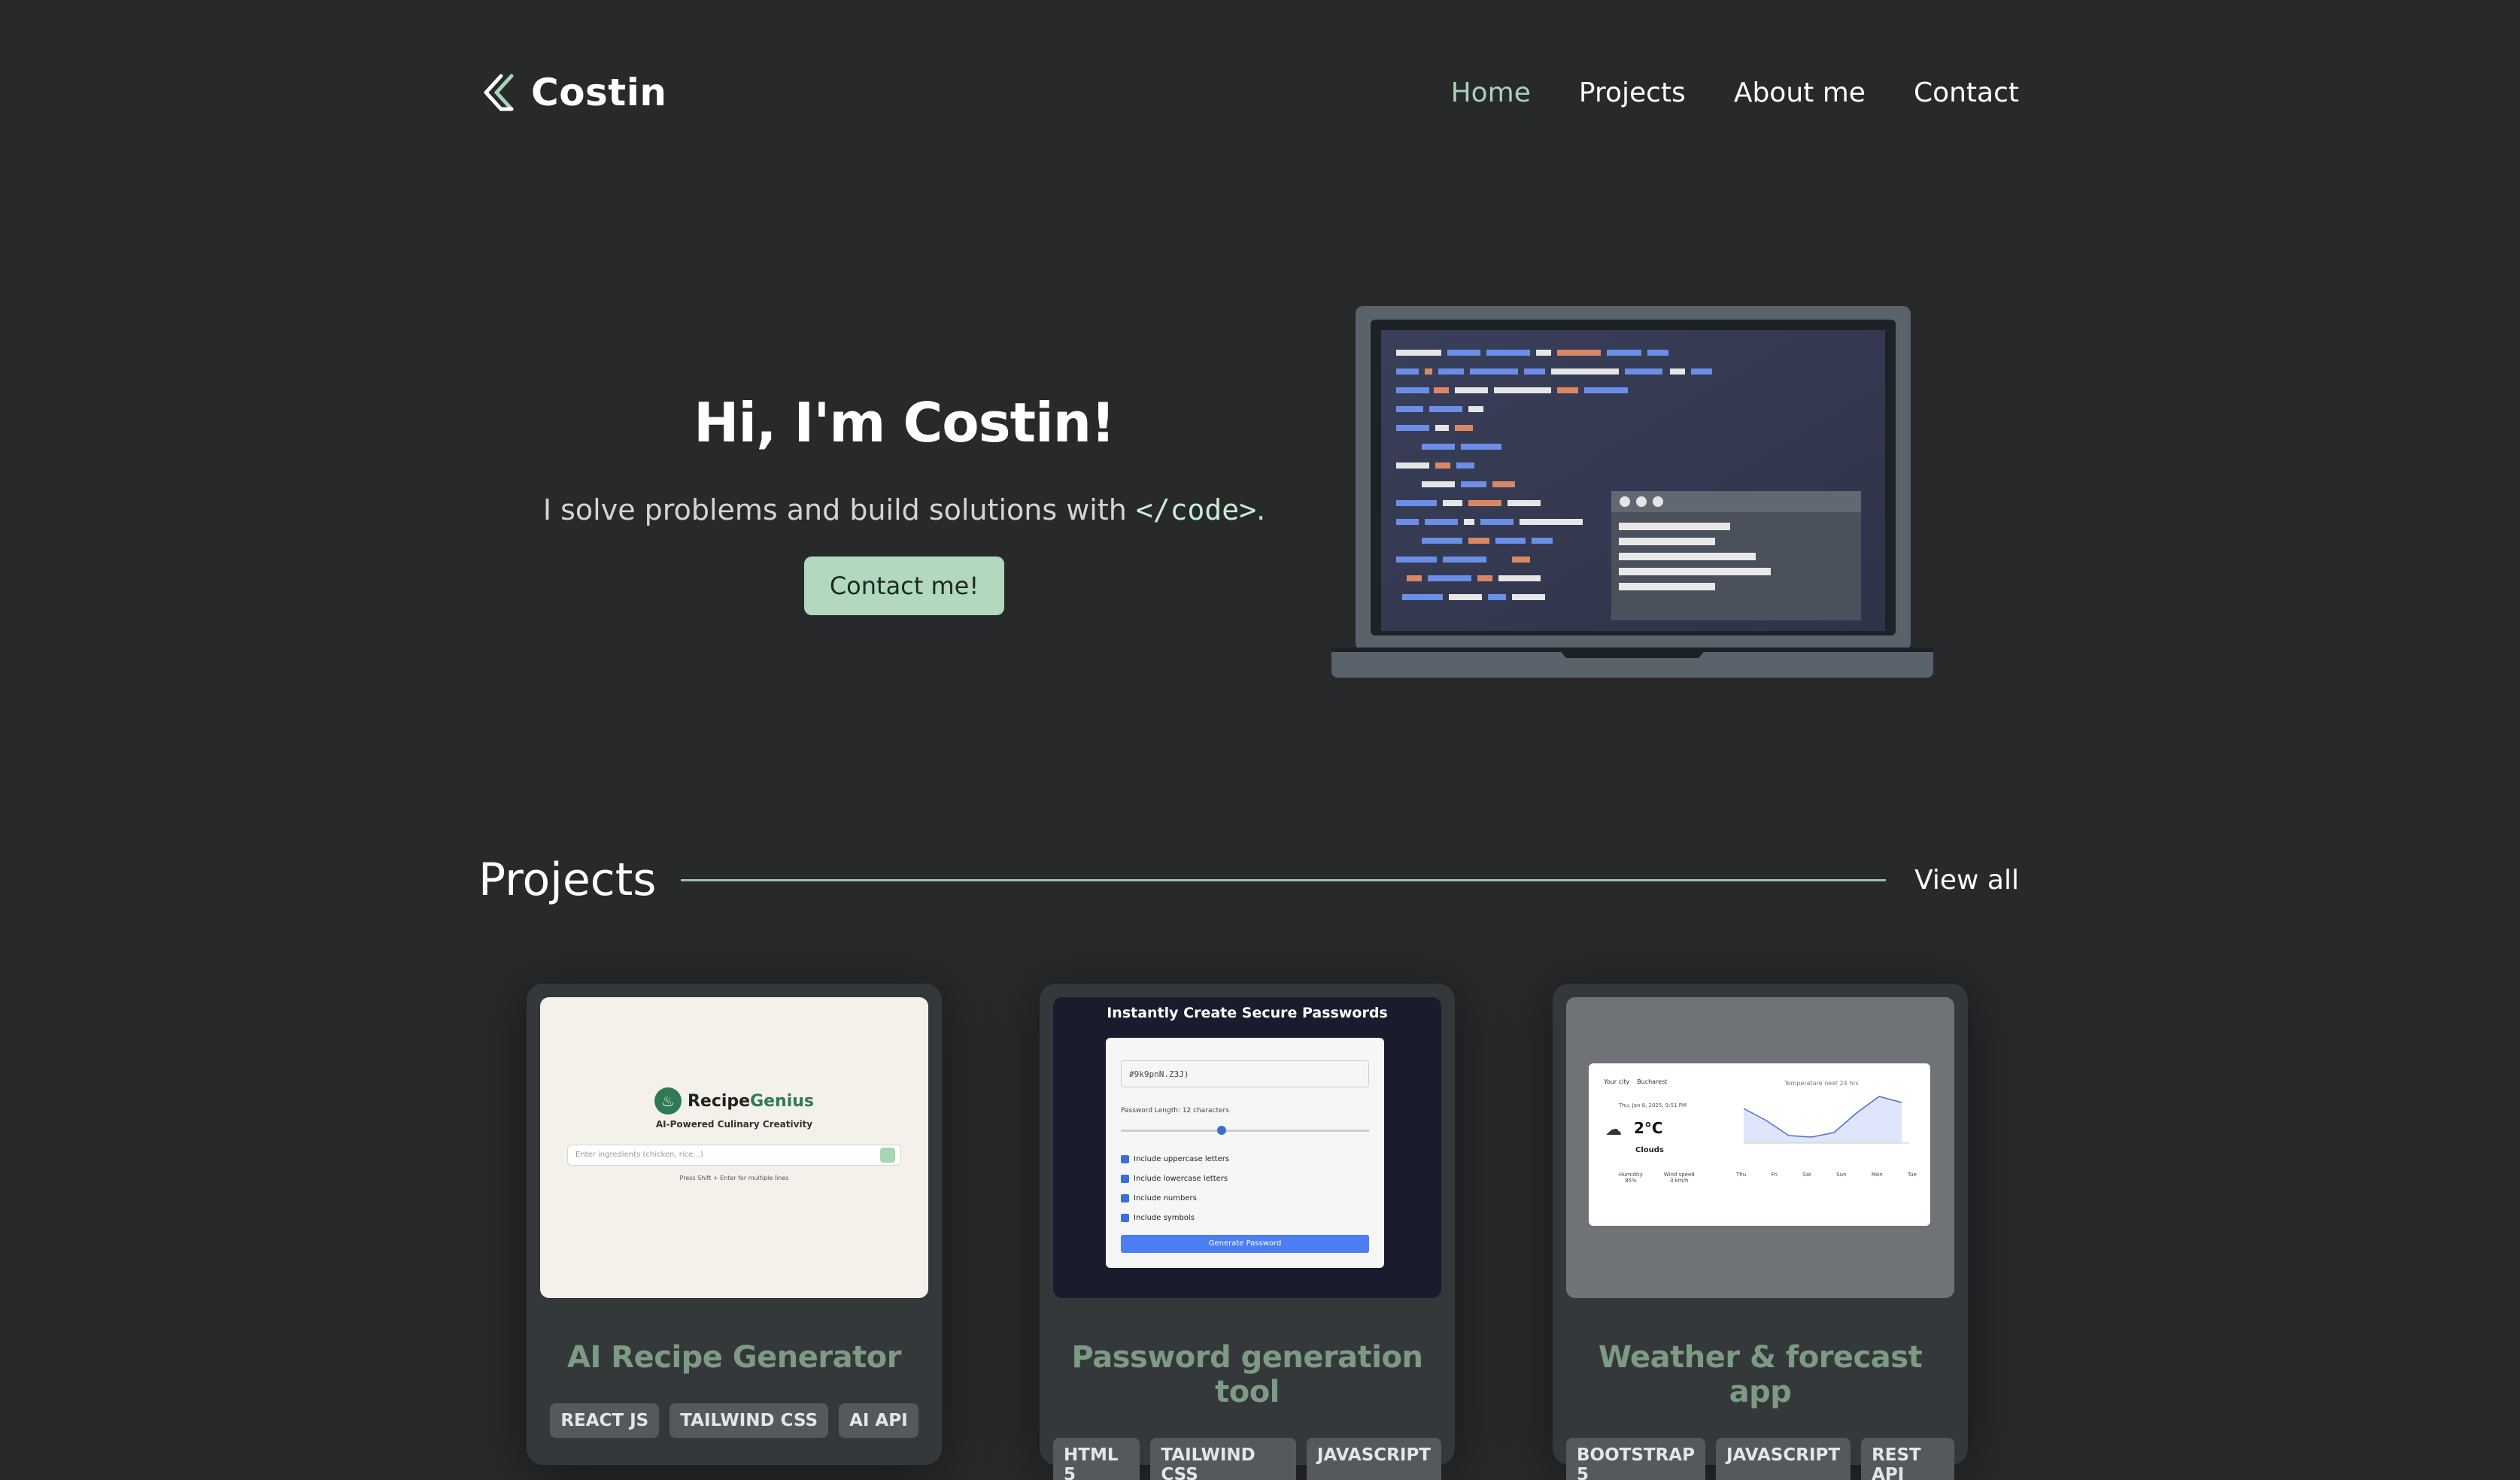  What do you see at coordinates (1800, 92) in the screenshot?
I see `nav-about-me: About me` at bounding box center [1800, 92].